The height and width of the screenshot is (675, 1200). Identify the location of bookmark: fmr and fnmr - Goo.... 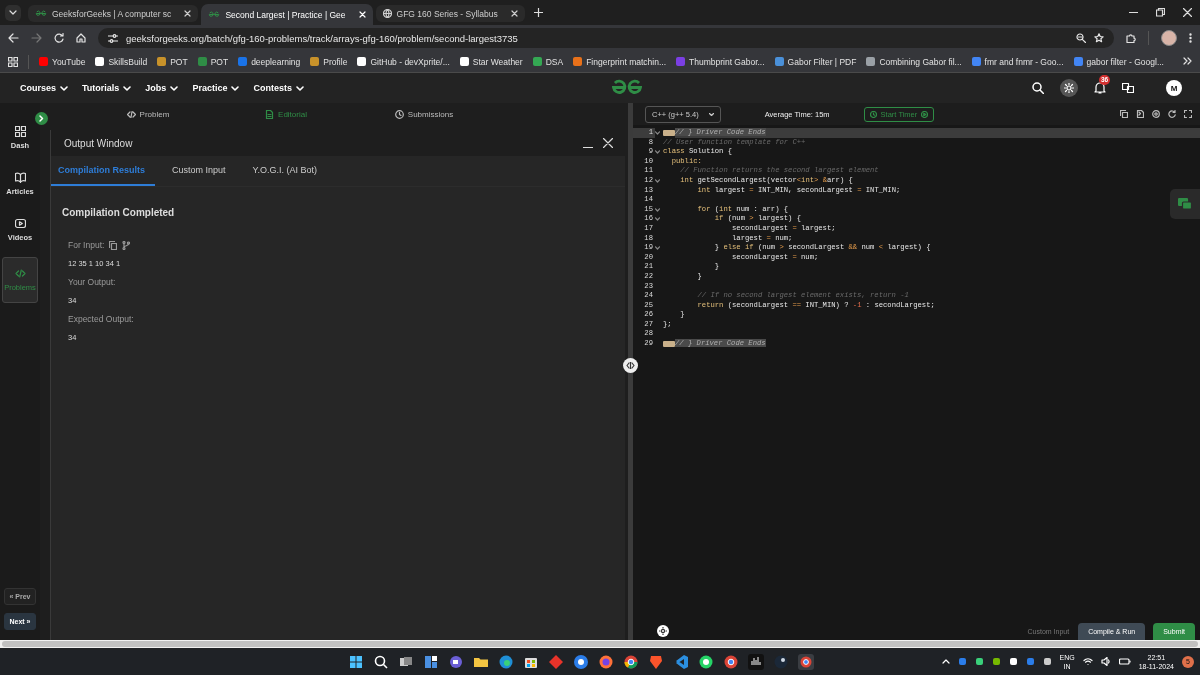
(1017, 61).